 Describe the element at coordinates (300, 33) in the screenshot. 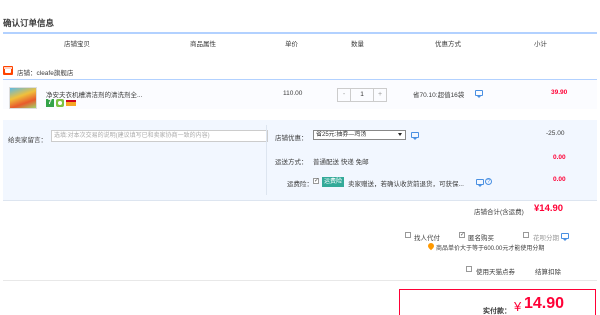

I see `header-divider` at that location.